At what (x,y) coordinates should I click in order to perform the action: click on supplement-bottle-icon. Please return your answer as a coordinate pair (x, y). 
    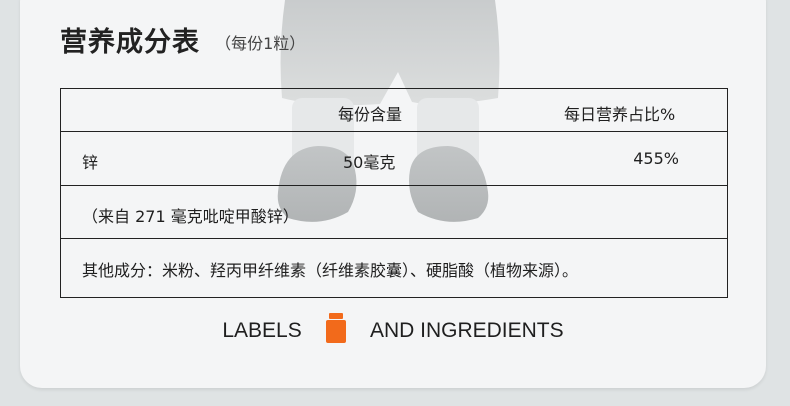
    Looking at the image, I should click on (335, 328).